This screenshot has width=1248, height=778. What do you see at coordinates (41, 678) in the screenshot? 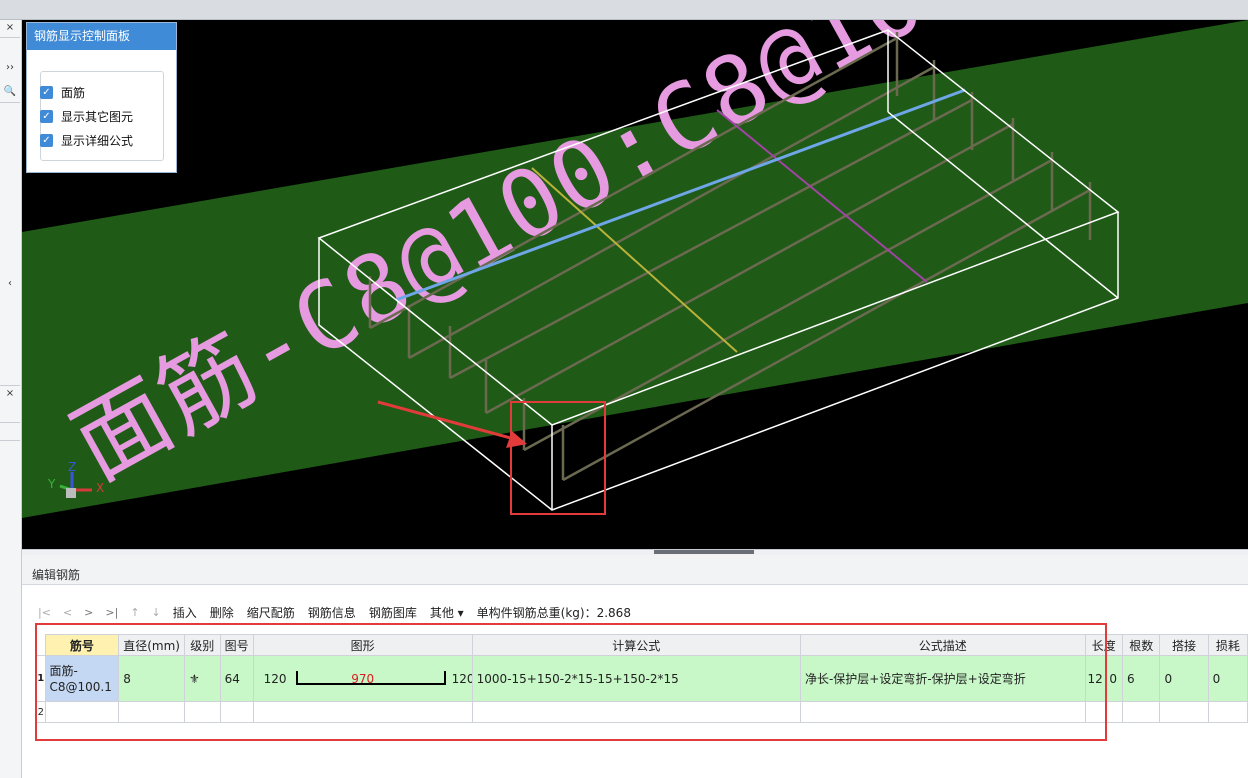
I see `row-number: 1` at bounding box center [41, 678].